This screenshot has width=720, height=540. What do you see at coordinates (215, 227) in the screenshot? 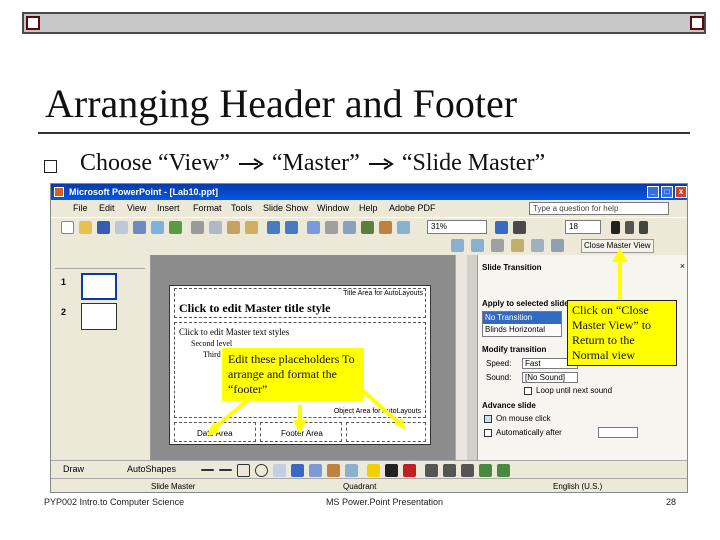
I see `copy-icon` at bounding box center [215, 227].